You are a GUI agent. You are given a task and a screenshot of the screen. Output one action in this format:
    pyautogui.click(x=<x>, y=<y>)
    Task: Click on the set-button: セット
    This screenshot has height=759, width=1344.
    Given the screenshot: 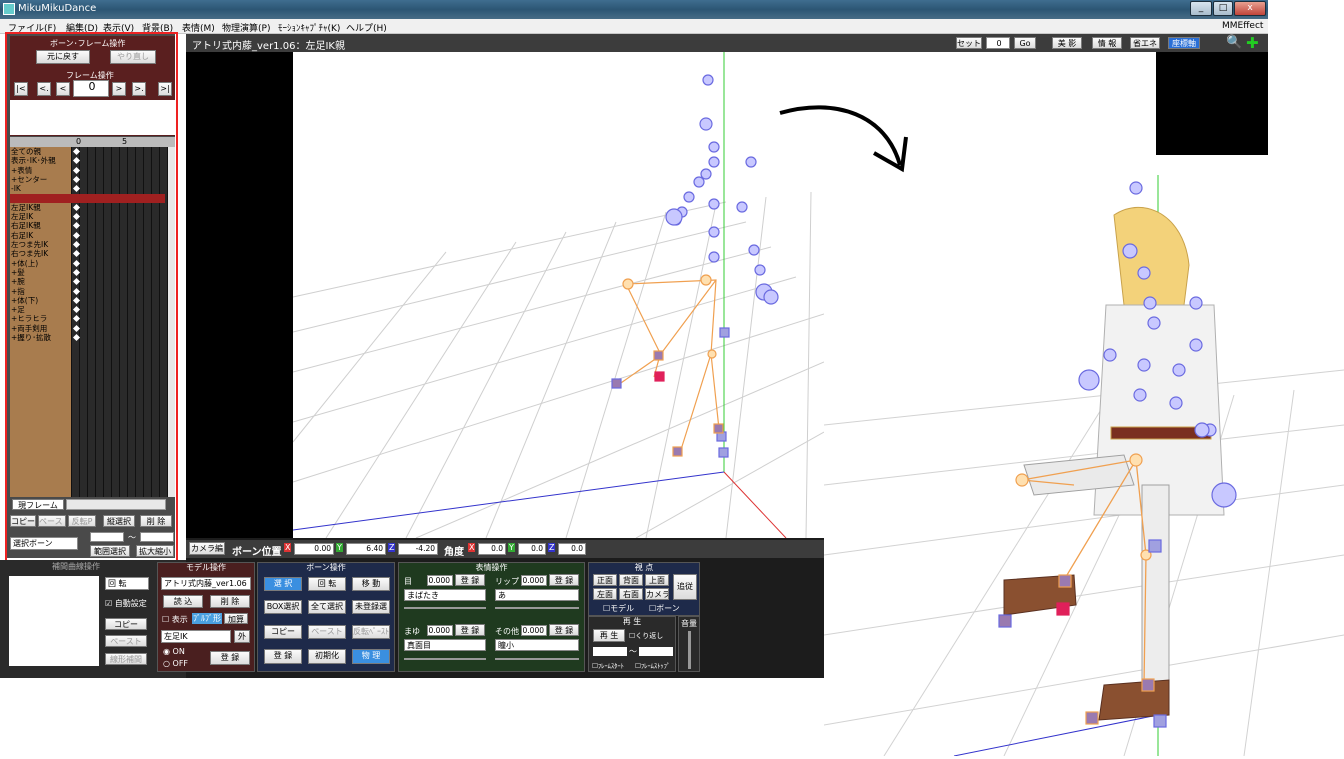 What is the action you would take?
    pyautogui.click(x=969, y=43)
    